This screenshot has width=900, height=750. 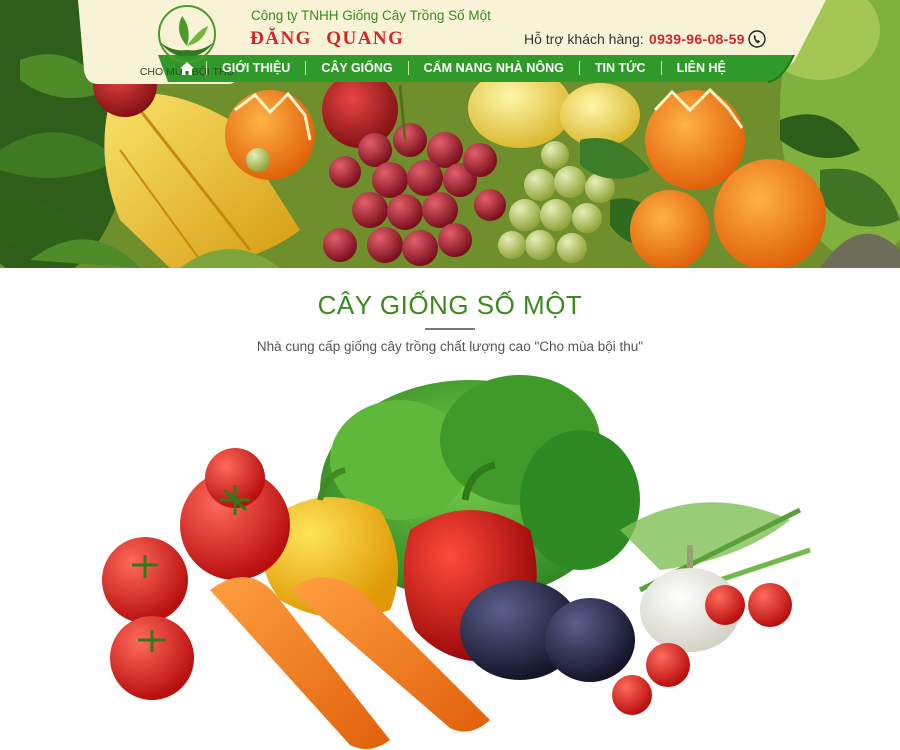 What do you see at coordinates (450, 329) in the screenshot?
I see `title-divider` at bounding box center [450, 329].